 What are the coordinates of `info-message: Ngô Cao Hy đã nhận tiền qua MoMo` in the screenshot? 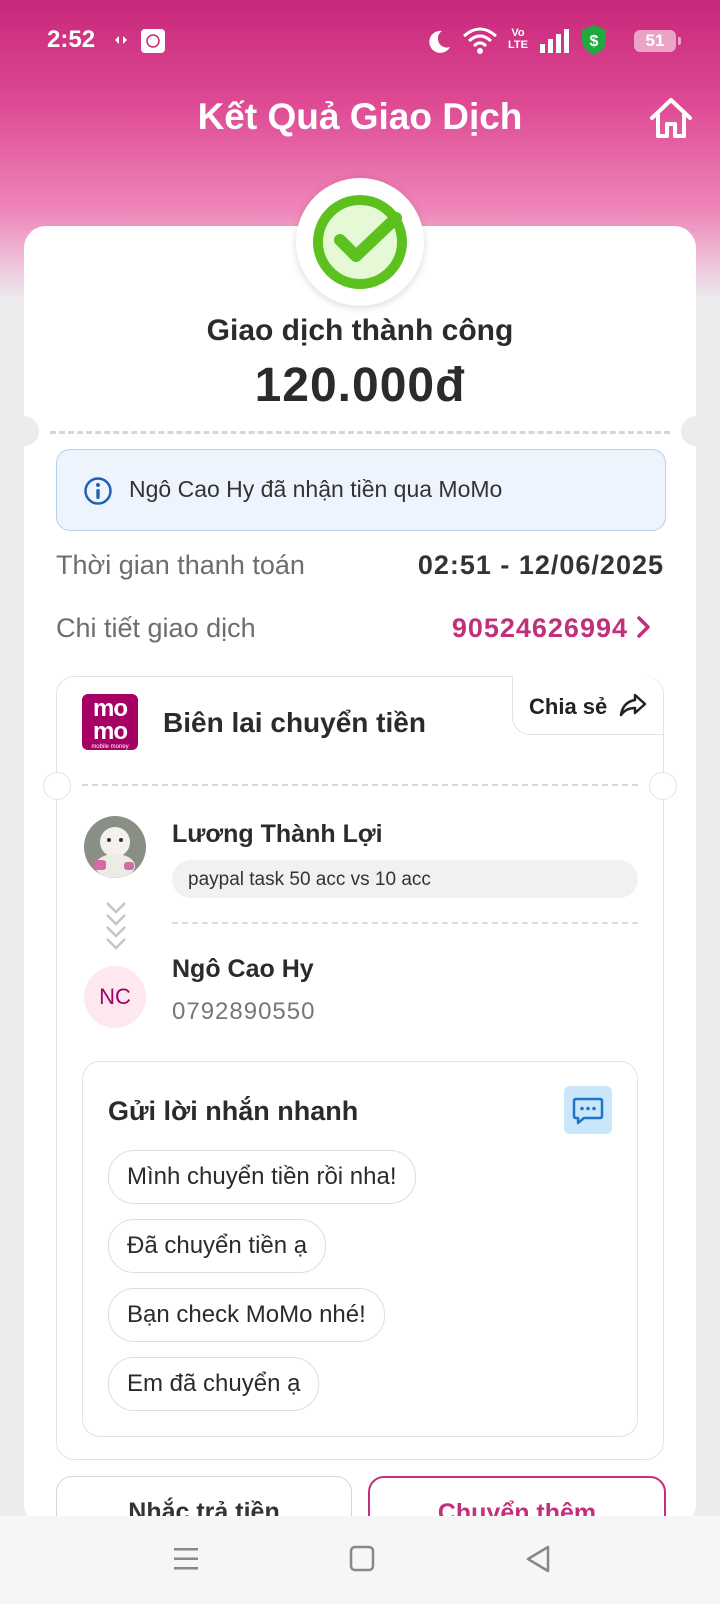 It's located at (316, 489).